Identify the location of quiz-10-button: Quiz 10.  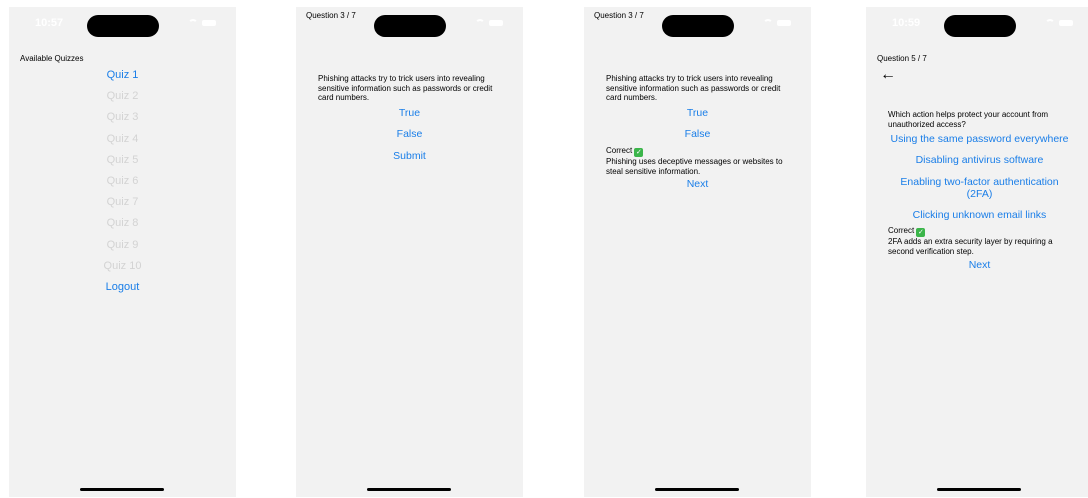
(122, 265).